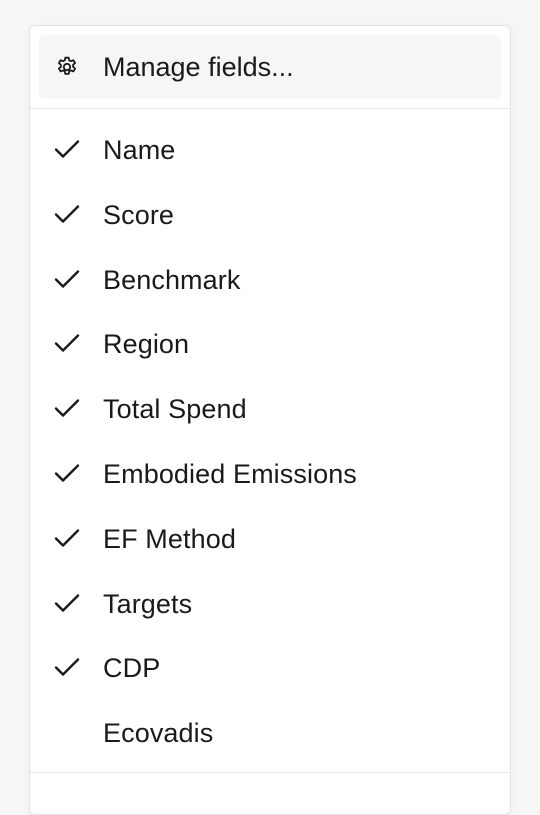 This screenshot has width=540, height=815. I want to click on field-item-total-spend: Total Spend, so click(270, 409).